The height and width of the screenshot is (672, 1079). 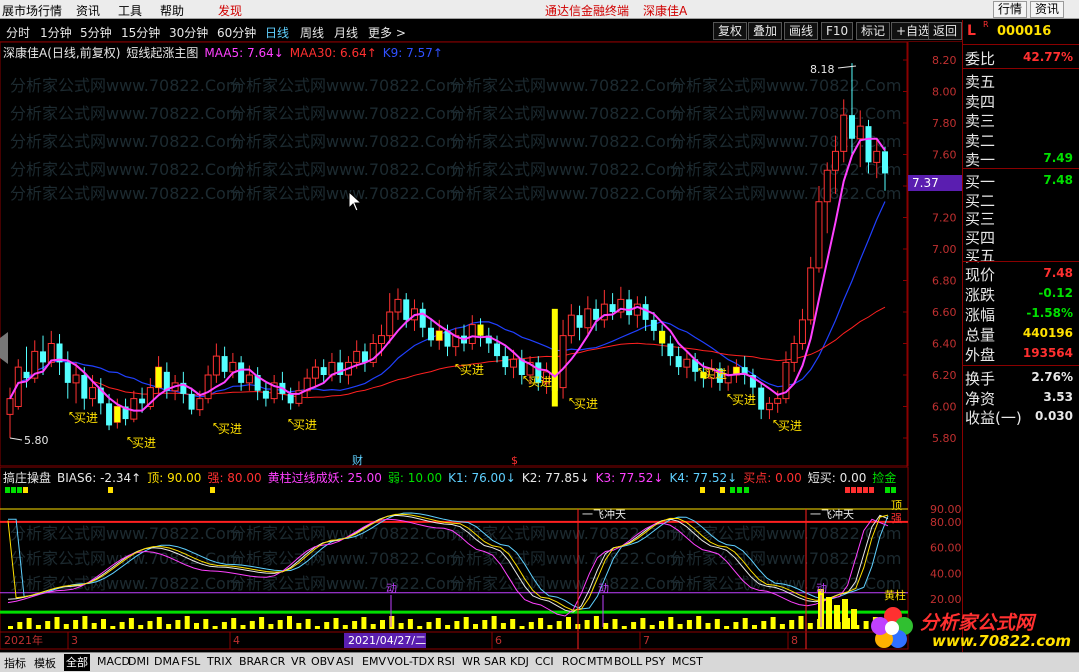 What do you see at coordinates (801, 31) in the screenshot?
I see `draw-line-button: 画线` at bounding box center [801, 31].